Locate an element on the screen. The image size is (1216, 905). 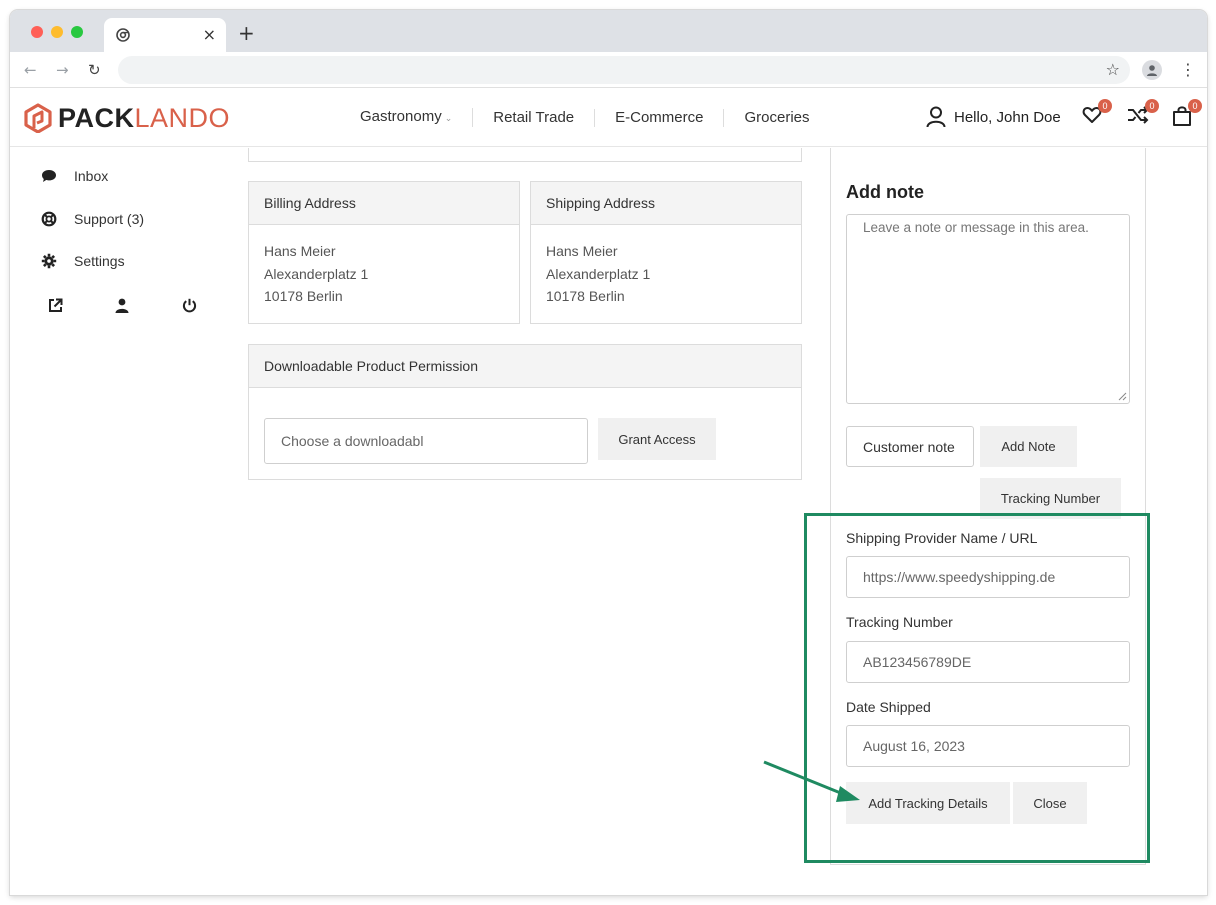
downloadable-product-placeholder: Choose a downloadabl is located at coordinates (352, 441).